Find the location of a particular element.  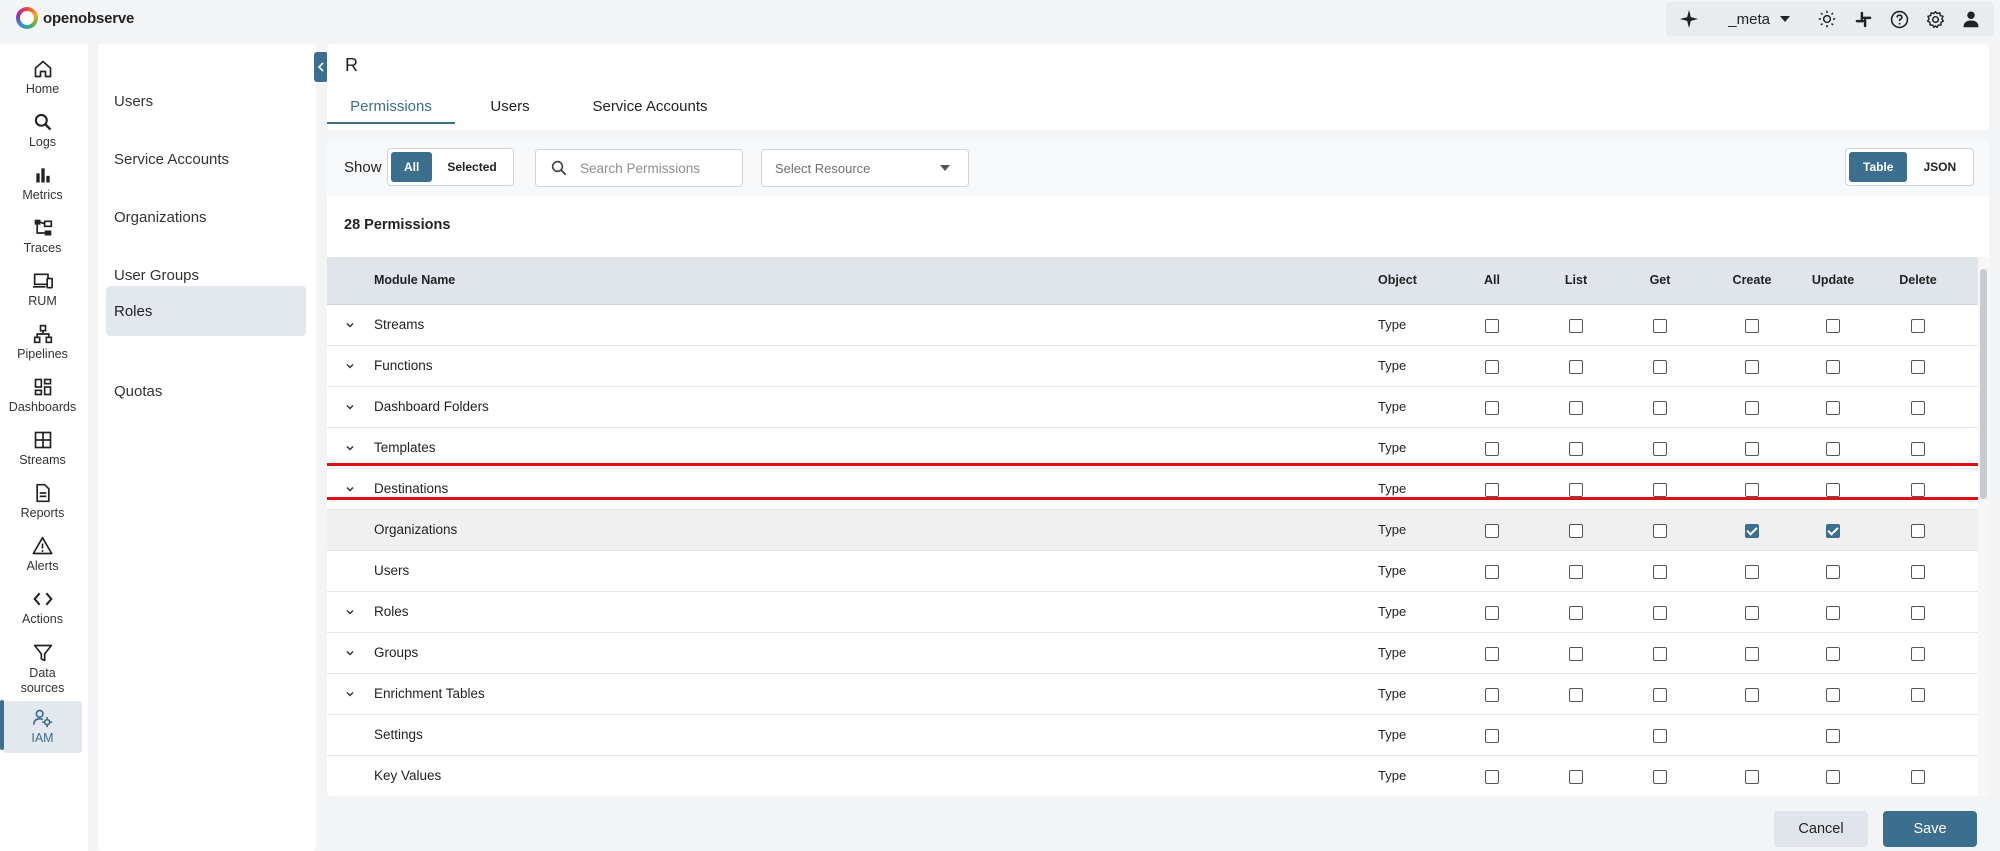

ai-sparkle-icon is located at coordinates (1689, 19).